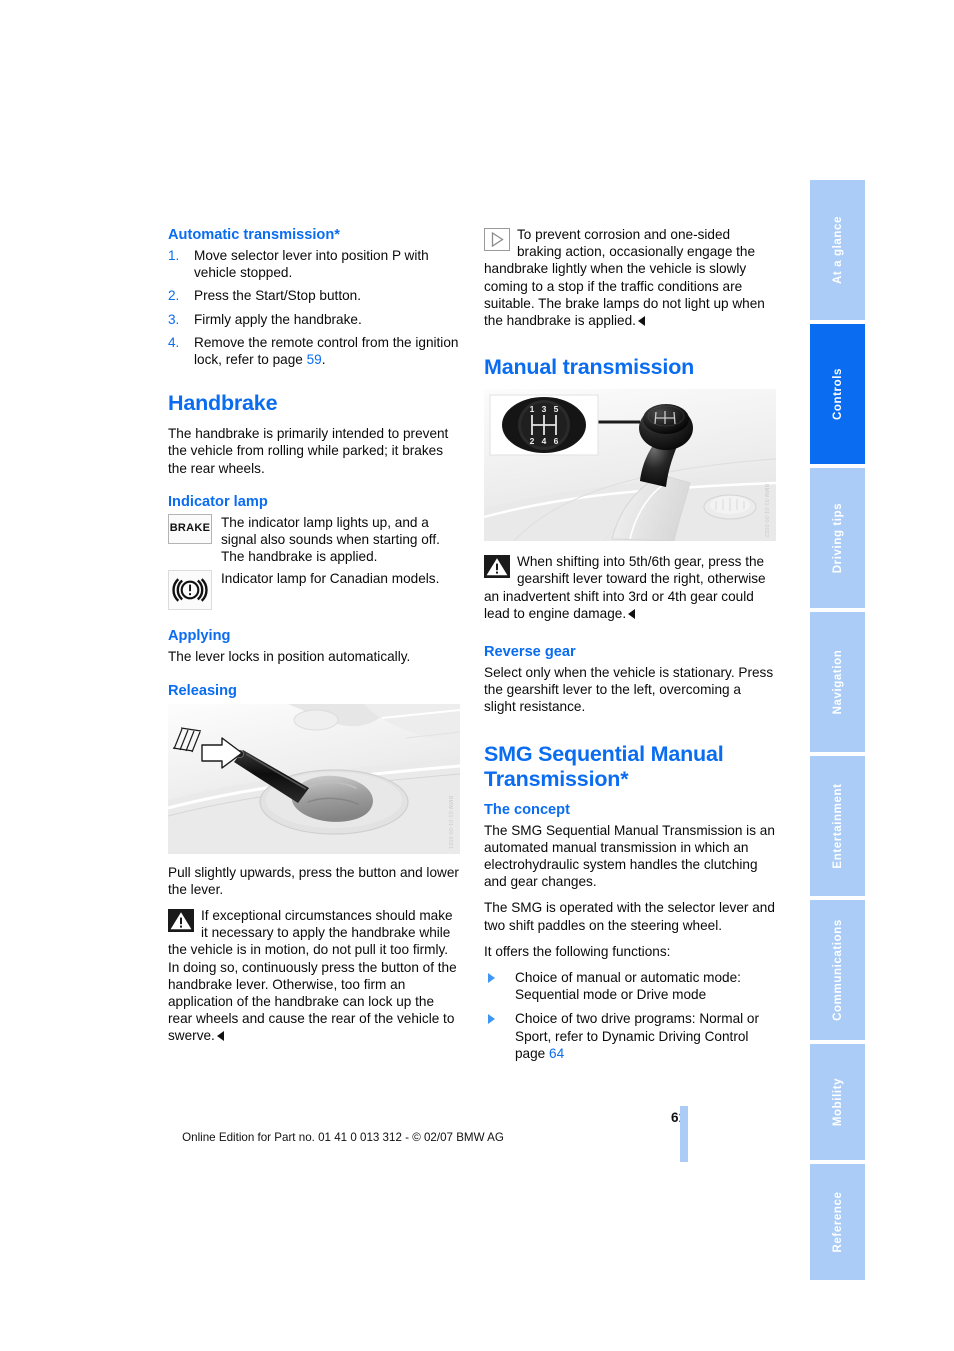  Describe the element at coordinates (254, 235) in the screenshot. I see `heading-automatic-transmission: Automatic transmission*` at that location.